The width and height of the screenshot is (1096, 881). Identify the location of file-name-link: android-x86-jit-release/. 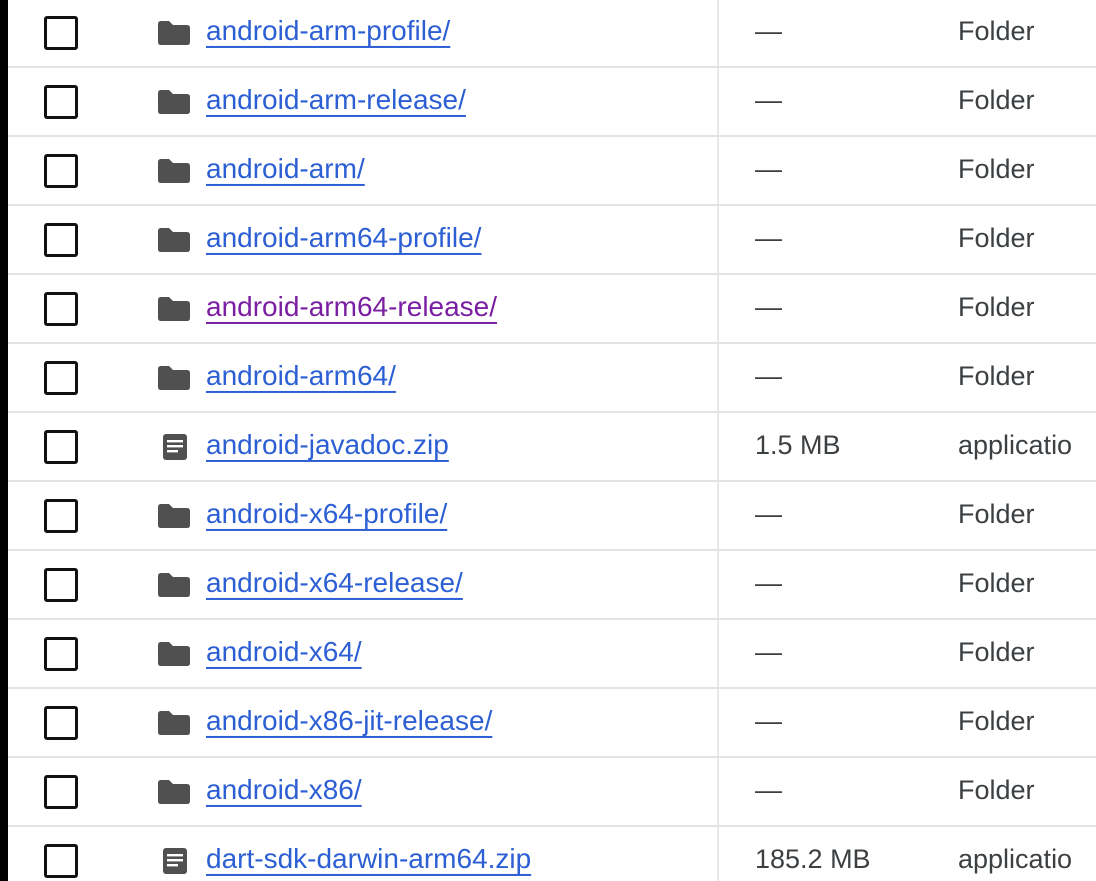
(349, 720).